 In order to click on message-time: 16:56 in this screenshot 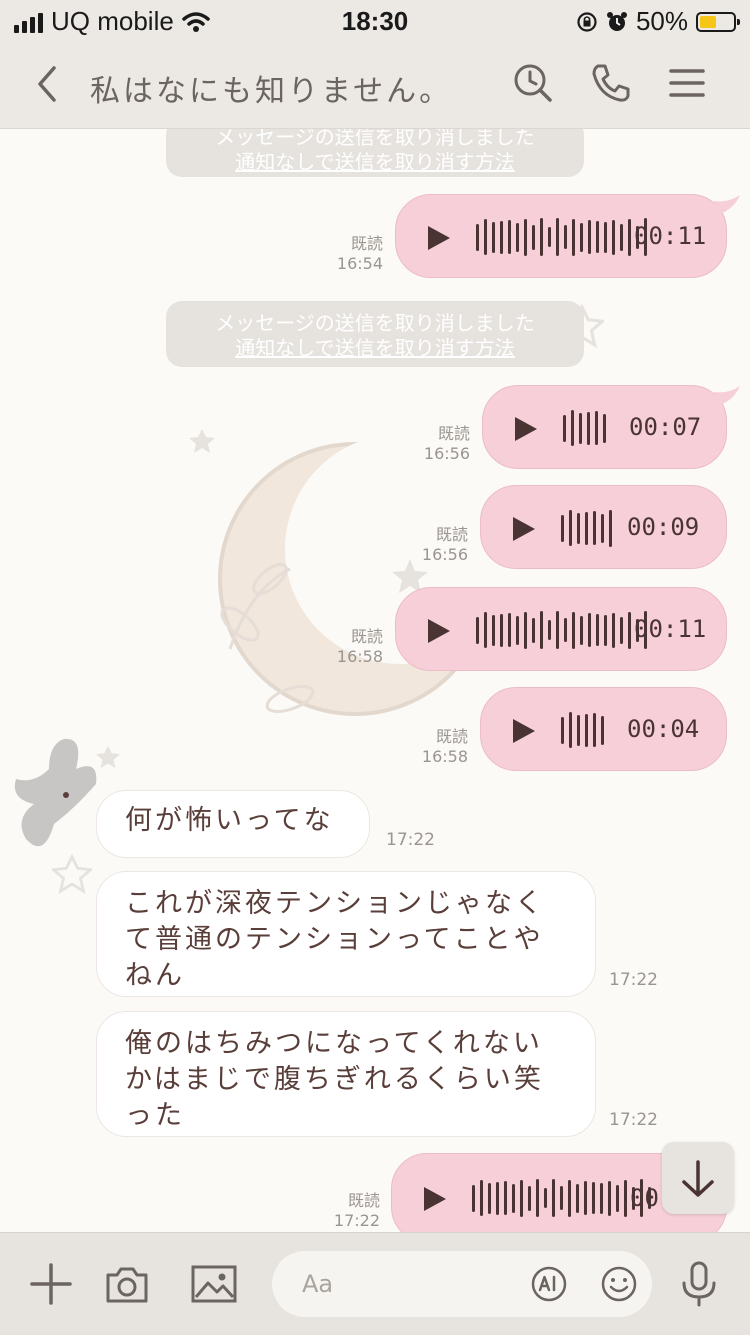, I will do `click(446, 453)`.